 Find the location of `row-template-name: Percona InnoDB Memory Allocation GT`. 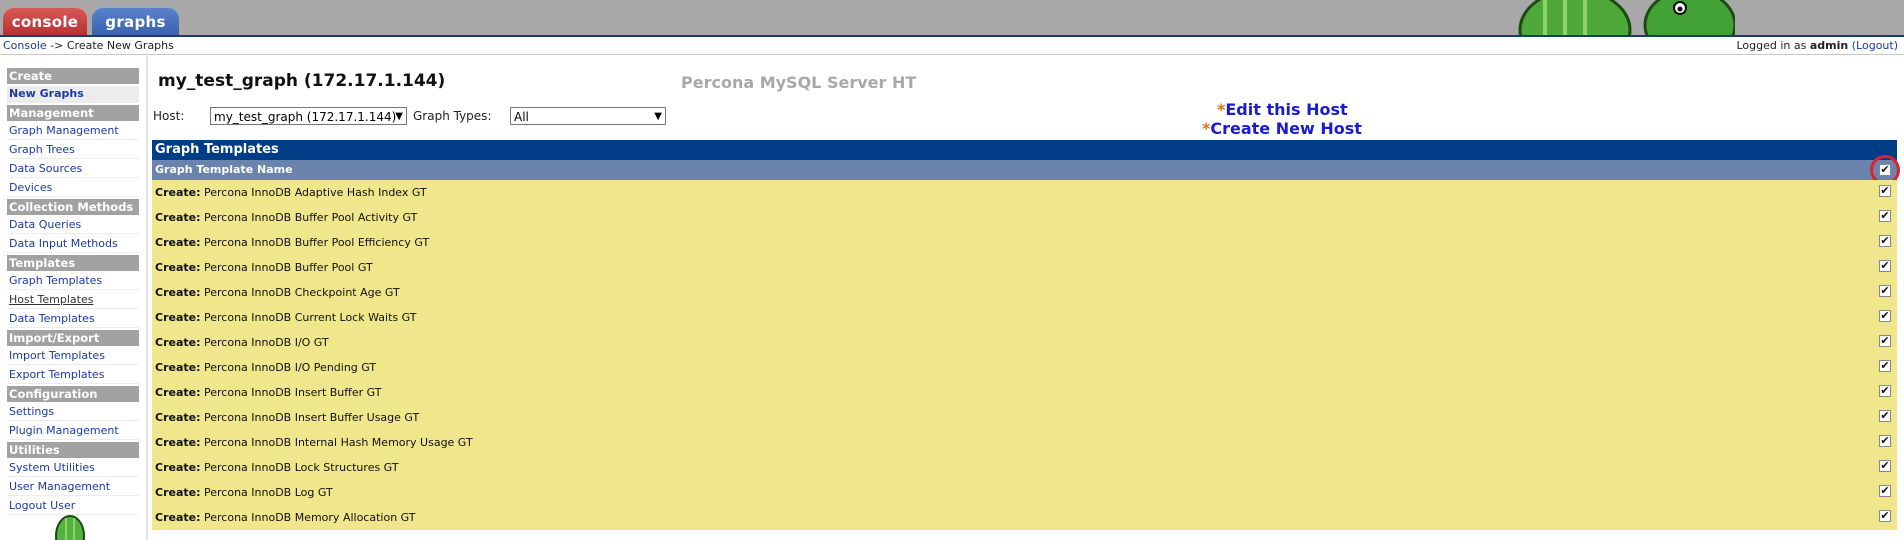

row-template-name: Percona InnoDB Memory Allocation GT is located at coordinates (310, 517).